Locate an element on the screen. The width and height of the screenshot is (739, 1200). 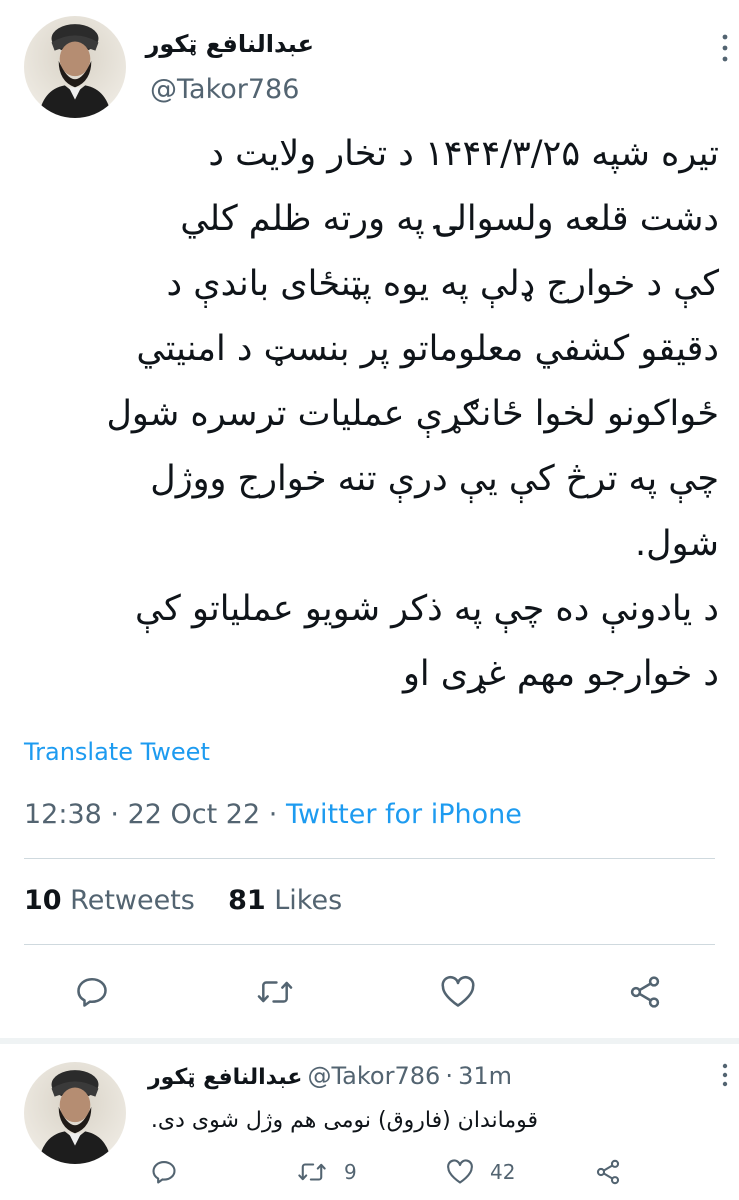
tweet-meta: 12:38 · 22 Oct 22 · Twitter for iPhone is located at coordinates (273, 814).